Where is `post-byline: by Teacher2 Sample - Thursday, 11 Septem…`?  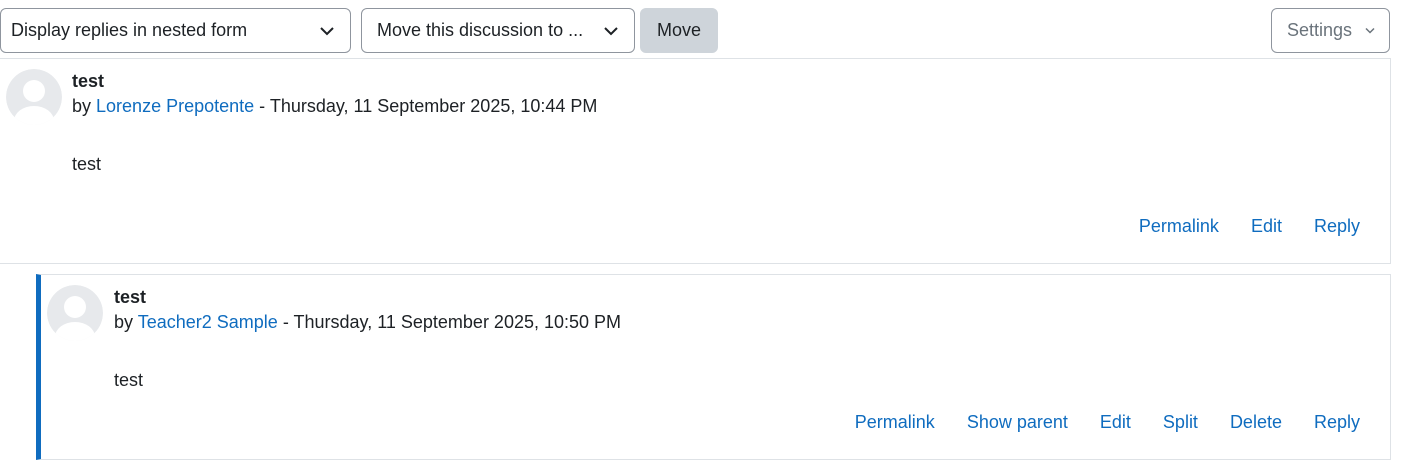 post-byline: by Teacher2 Sample - Thursday, 11 Septem… is located at coordinates (367, 322).